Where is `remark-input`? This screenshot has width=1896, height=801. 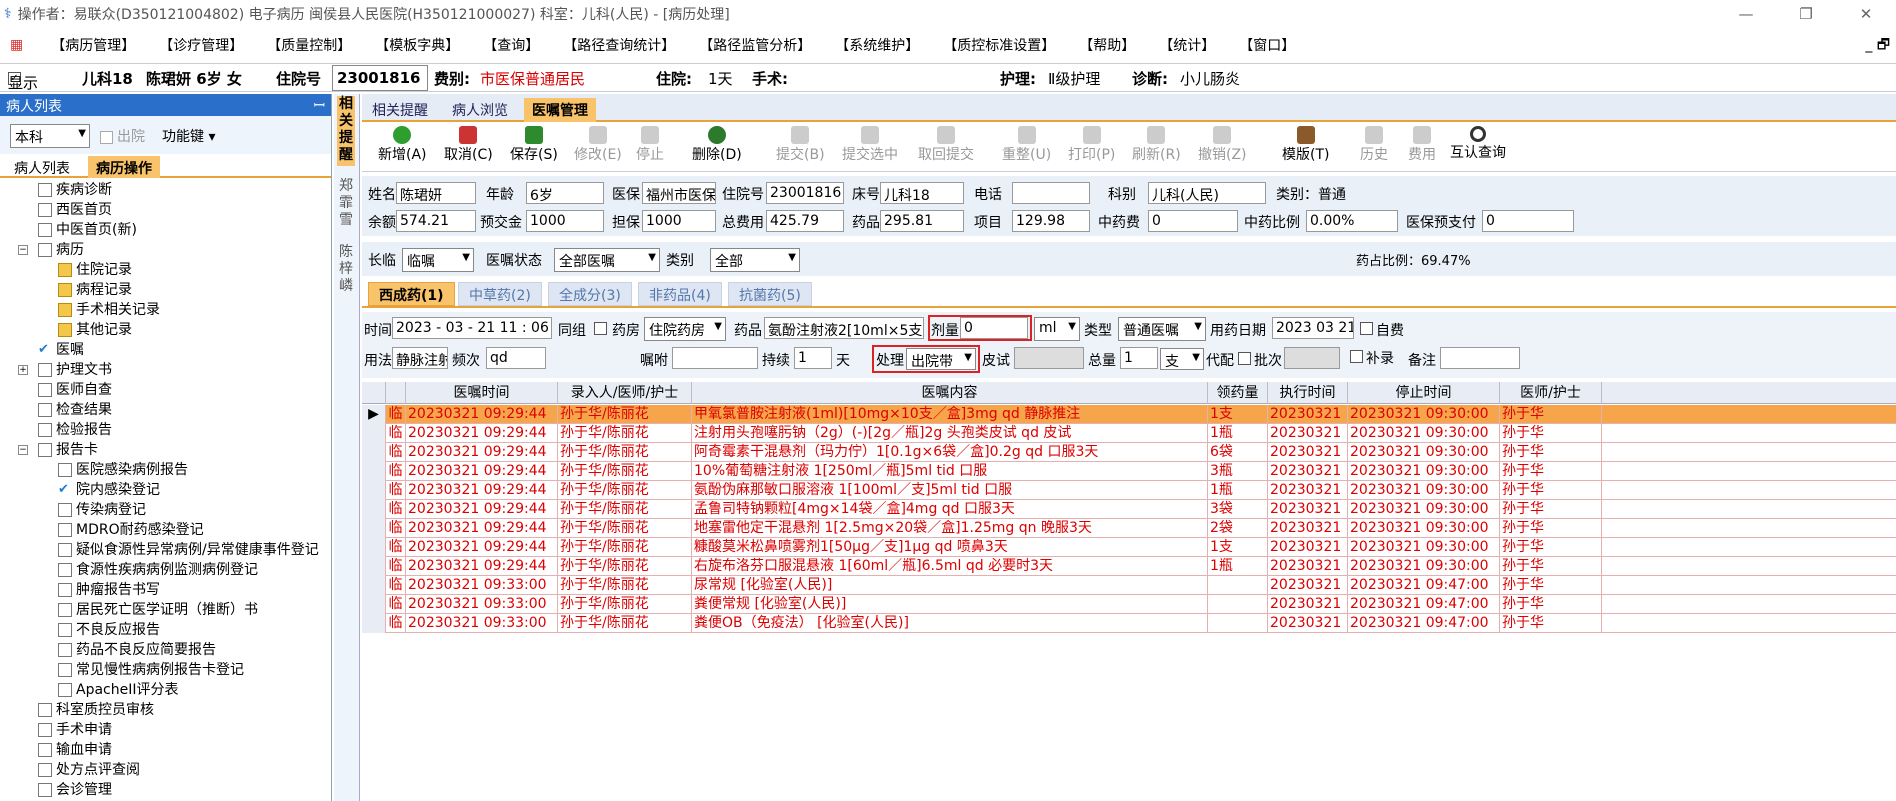
remark-input is located at coordinates (1480, 358).